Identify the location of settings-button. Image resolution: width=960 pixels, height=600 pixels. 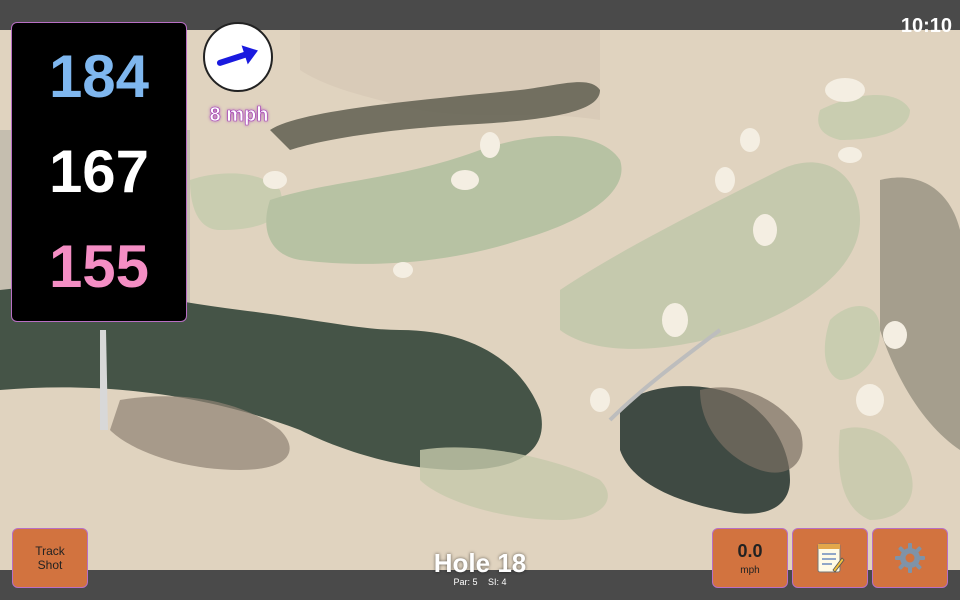
(910, 558).